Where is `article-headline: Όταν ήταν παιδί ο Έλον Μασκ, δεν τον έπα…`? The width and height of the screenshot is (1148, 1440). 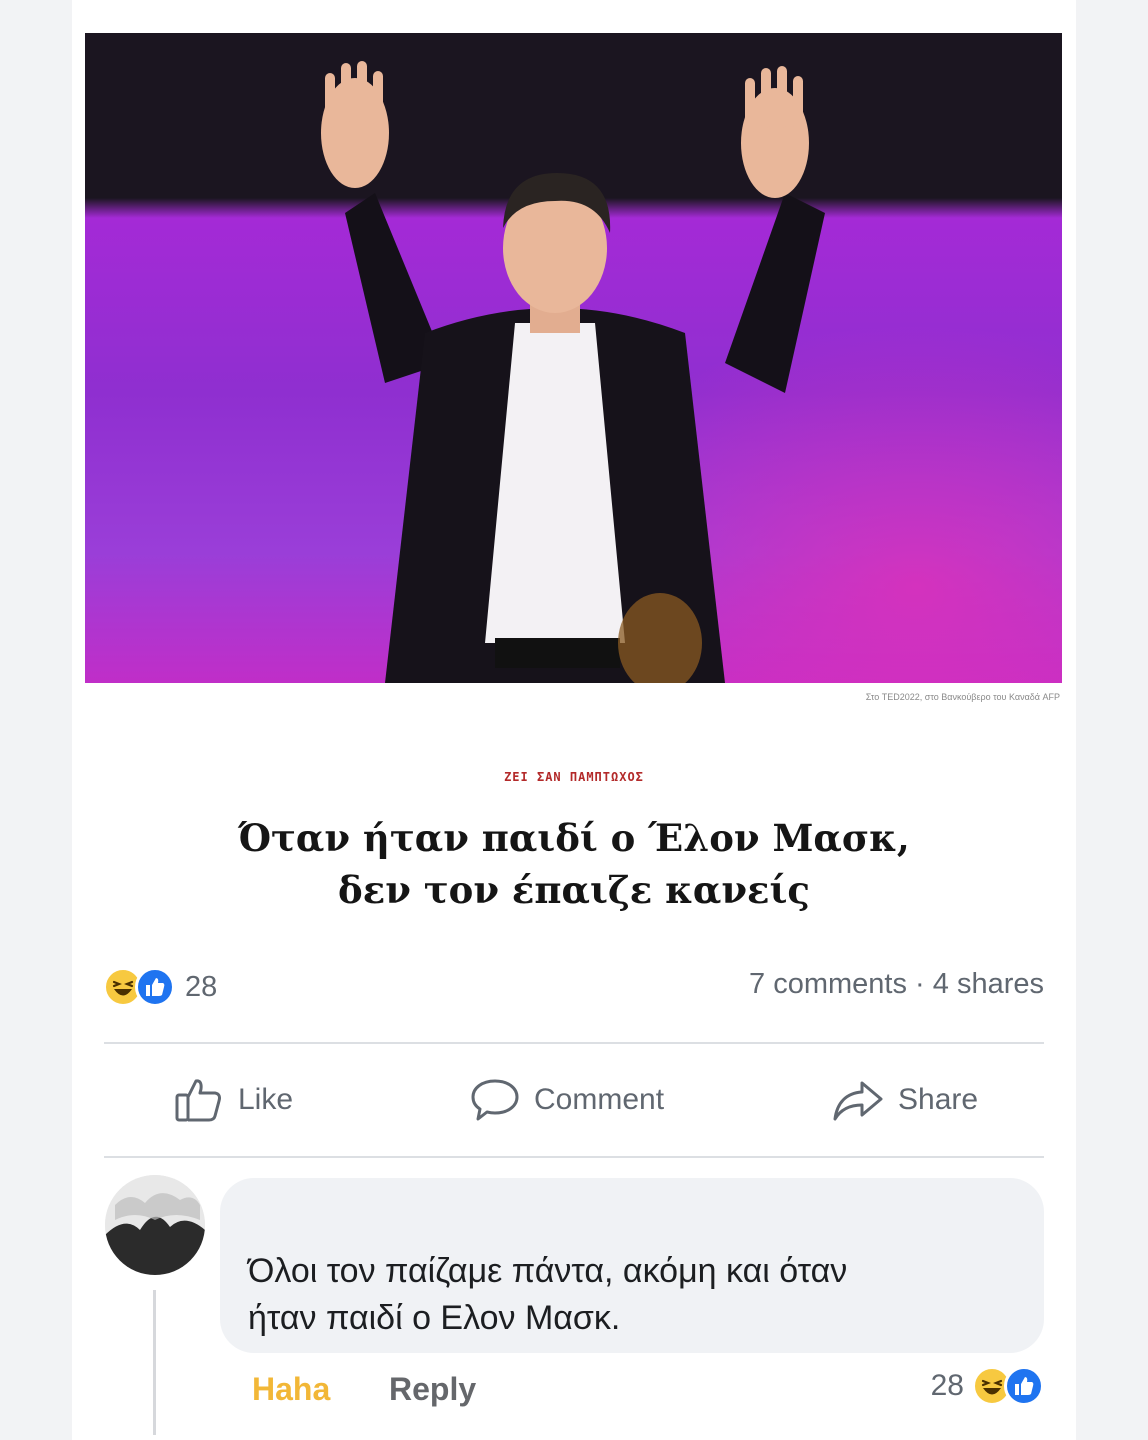 article-headline: Όταν ήταν παιδί ο Έλον Μασκ, δεν τον έπα… is located at coordinates (574, 864).